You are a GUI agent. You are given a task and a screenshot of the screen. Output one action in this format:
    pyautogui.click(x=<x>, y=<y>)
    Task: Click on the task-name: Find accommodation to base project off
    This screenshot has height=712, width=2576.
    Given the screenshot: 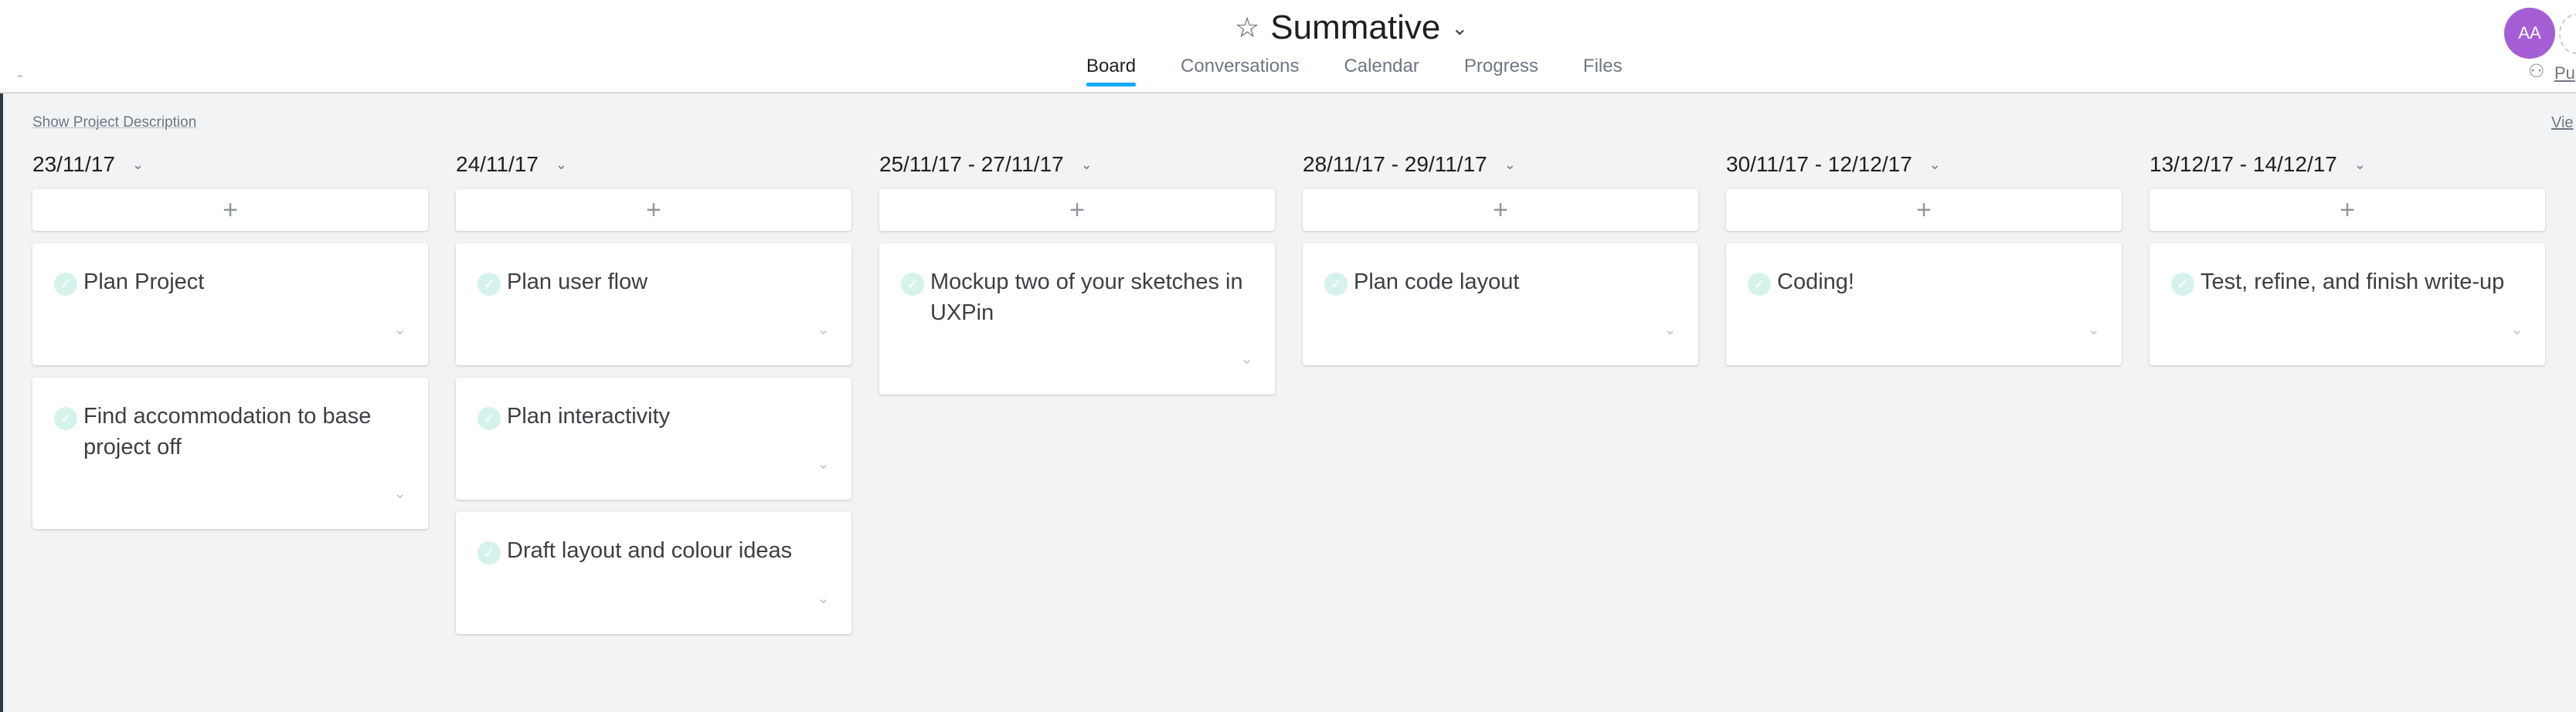 What is the action you would take?
    pyautogui.click(x=227, y=432)
    